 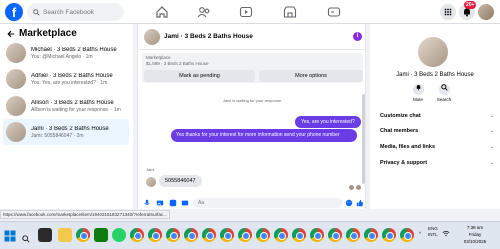 I want to click on more-options-button: More options, so click(x=311, y=76).